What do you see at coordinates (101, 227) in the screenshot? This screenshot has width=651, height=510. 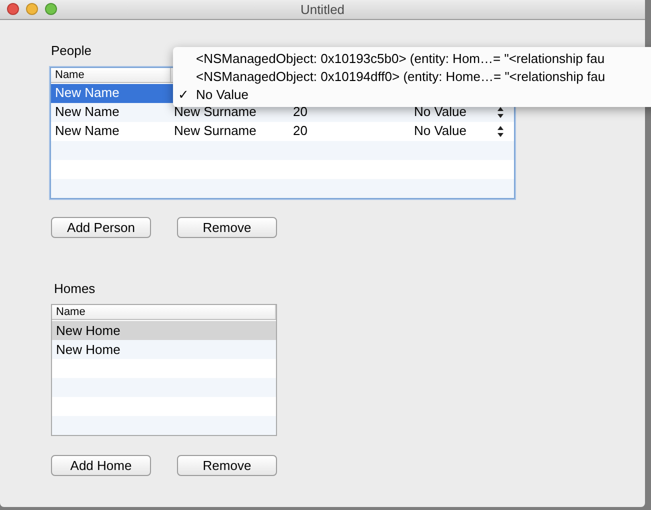 I see `push-button: Add Person` at bounding box center [101, 227].